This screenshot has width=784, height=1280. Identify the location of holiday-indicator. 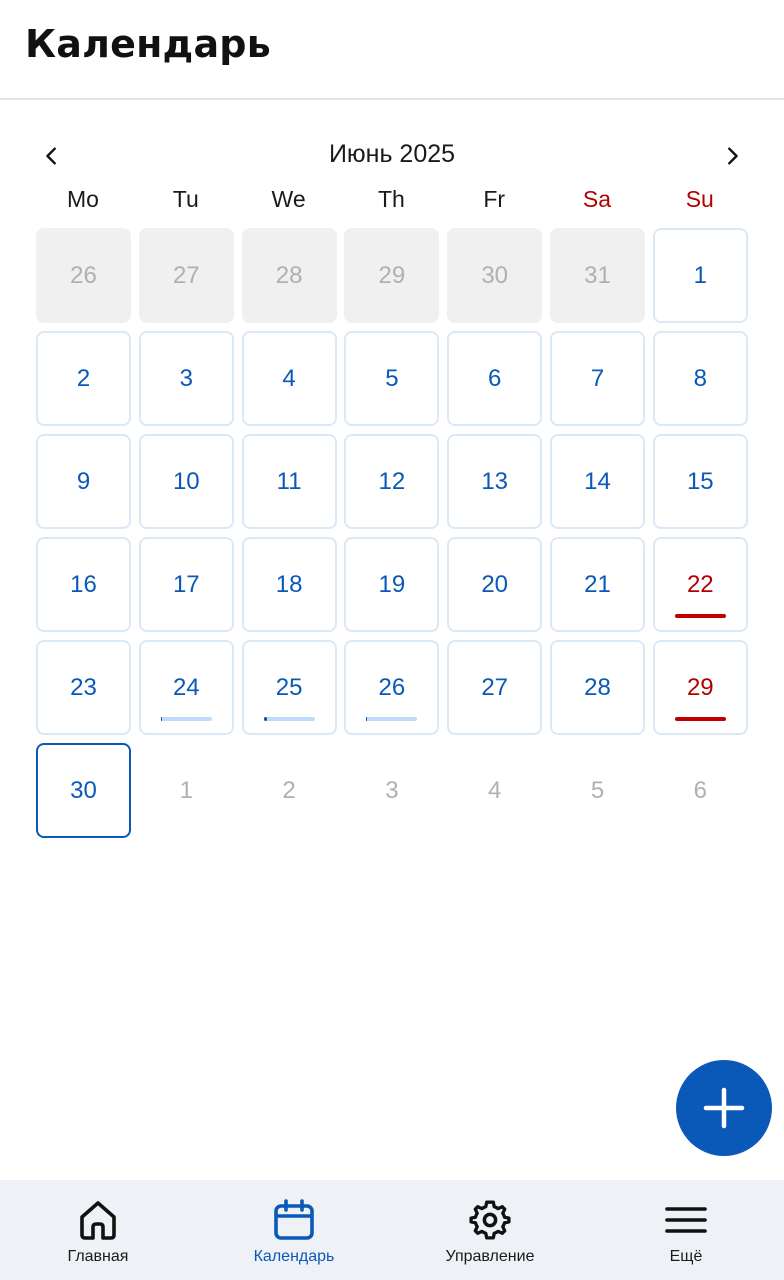
(700, 616).